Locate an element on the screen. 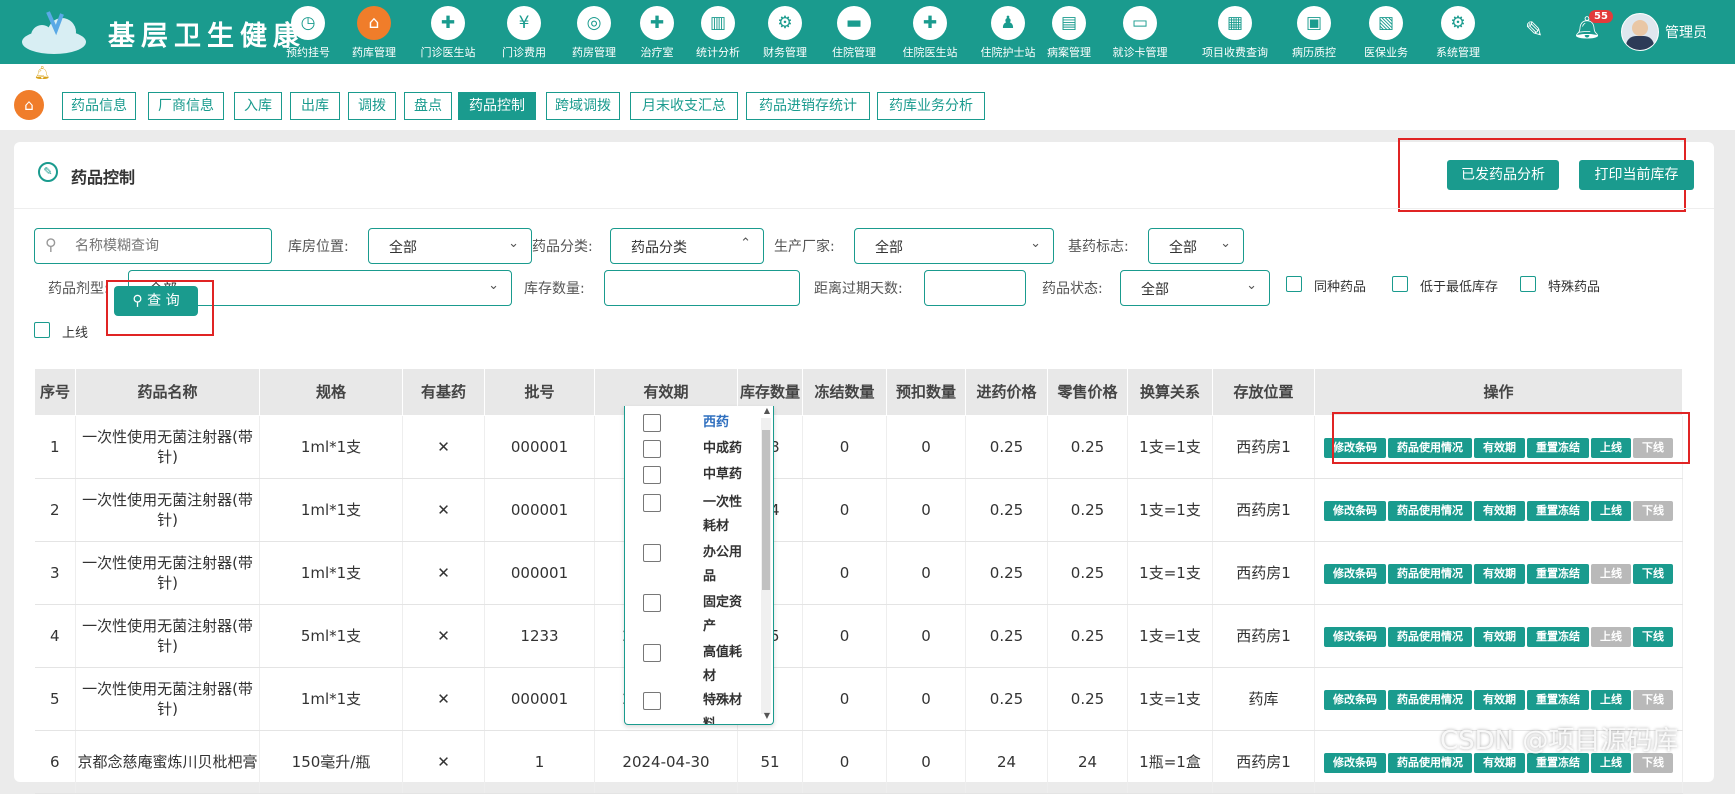 Image resolution: width=1735 pixels, height=794 pixels. below-min-stock-checkbox is located at coordinates (1400, 284).